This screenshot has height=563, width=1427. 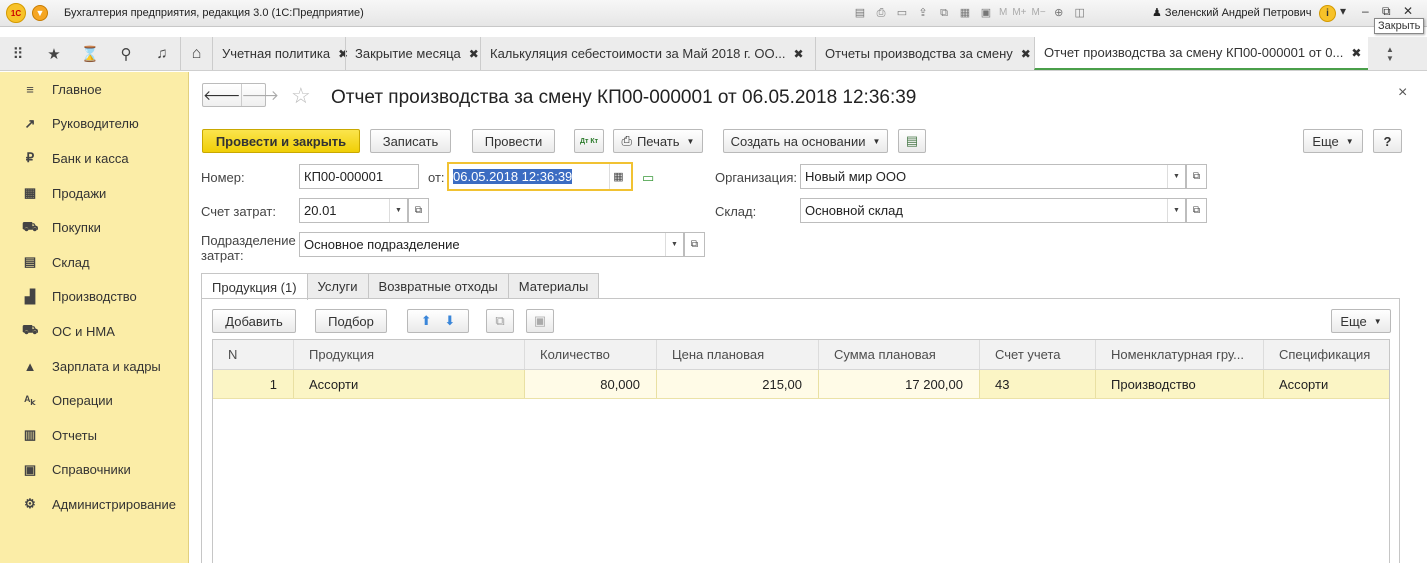 I want to click on cell-plan-sum: 17 200,00, so click(x=899, y=384).